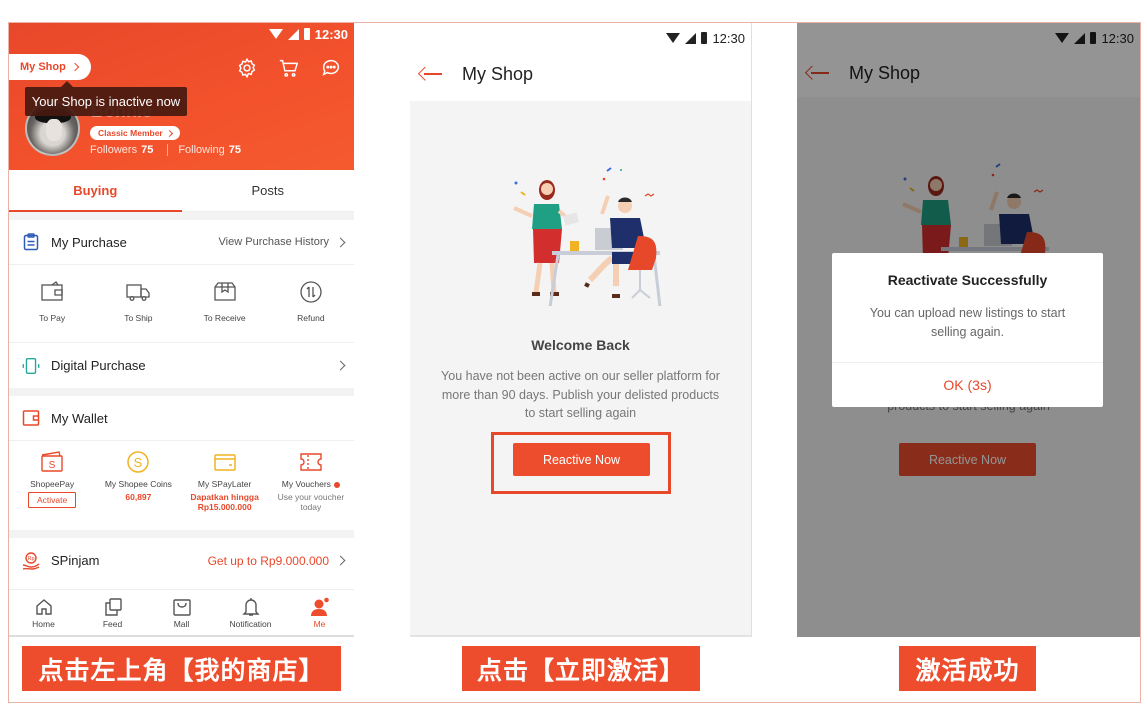 The height and width of the screenshot is (724, 1147). Describe the element at coordinates (181, 242) in the screenshot. I see `my-purchase-row: My Purchase View Purchase History` at that location.